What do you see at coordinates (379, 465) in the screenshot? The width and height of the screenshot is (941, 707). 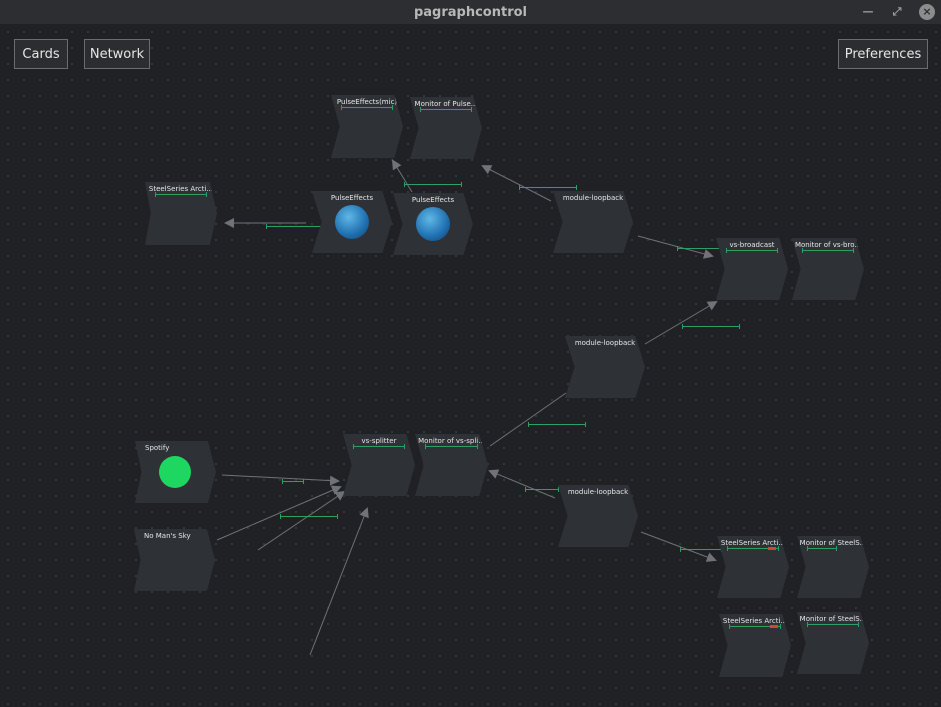 I see `graph-node: vs-splitter` at bounding box center [379, 465].